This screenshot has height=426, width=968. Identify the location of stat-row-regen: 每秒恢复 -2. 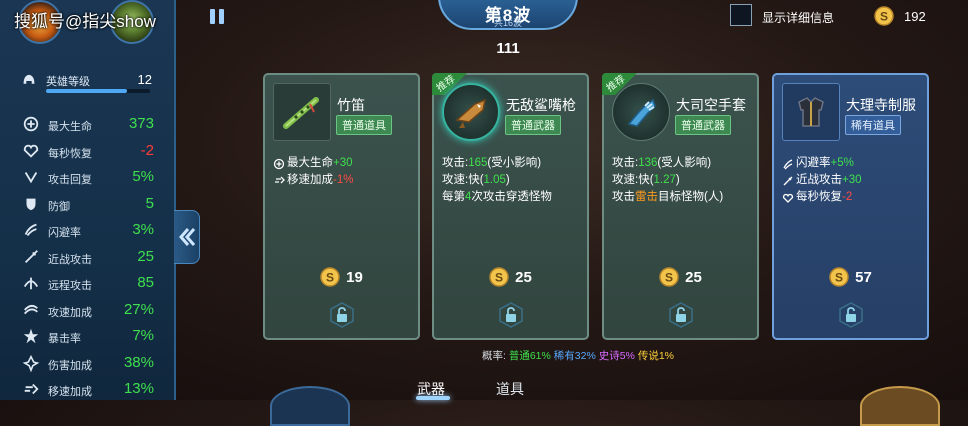
(93, 152).